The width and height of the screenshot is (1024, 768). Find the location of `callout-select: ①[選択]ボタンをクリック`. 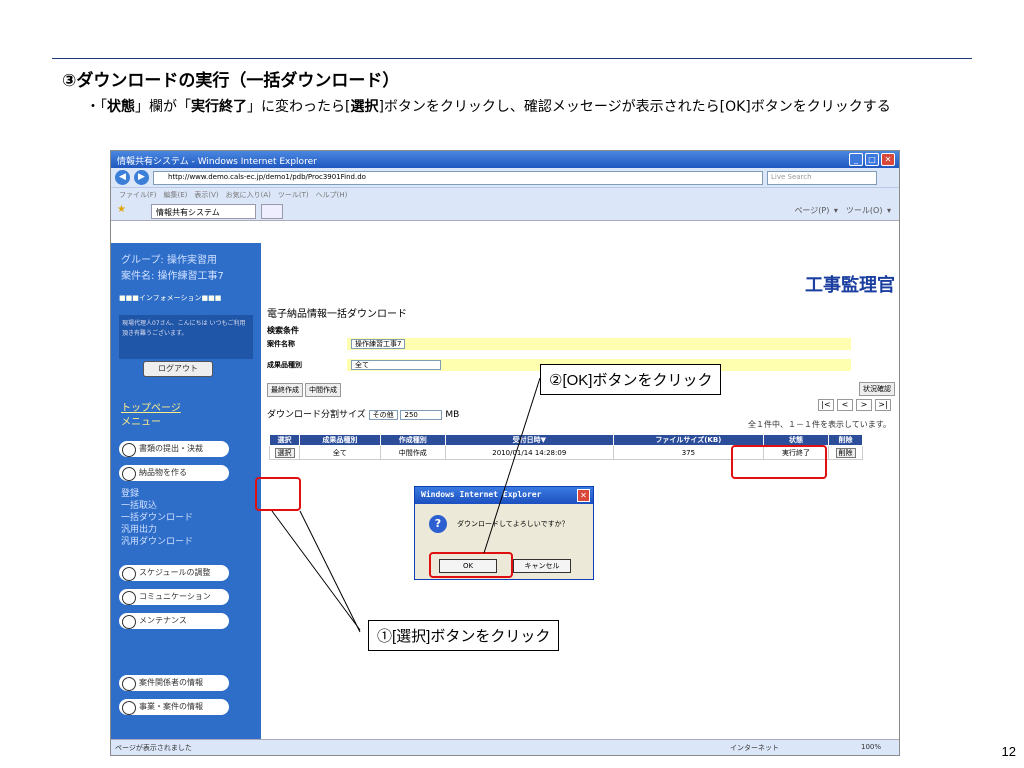

callout-select: ①[選択]ボタンをクリック is located at coordinates (464, 635).